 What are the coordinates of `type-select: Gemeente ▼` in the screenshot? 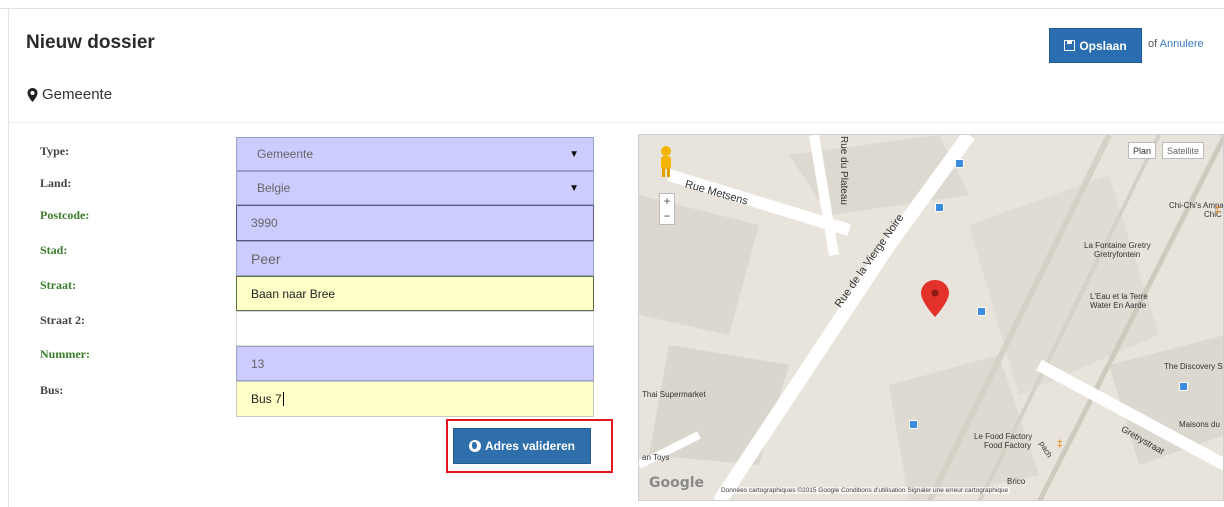 It's located at (415, 154).